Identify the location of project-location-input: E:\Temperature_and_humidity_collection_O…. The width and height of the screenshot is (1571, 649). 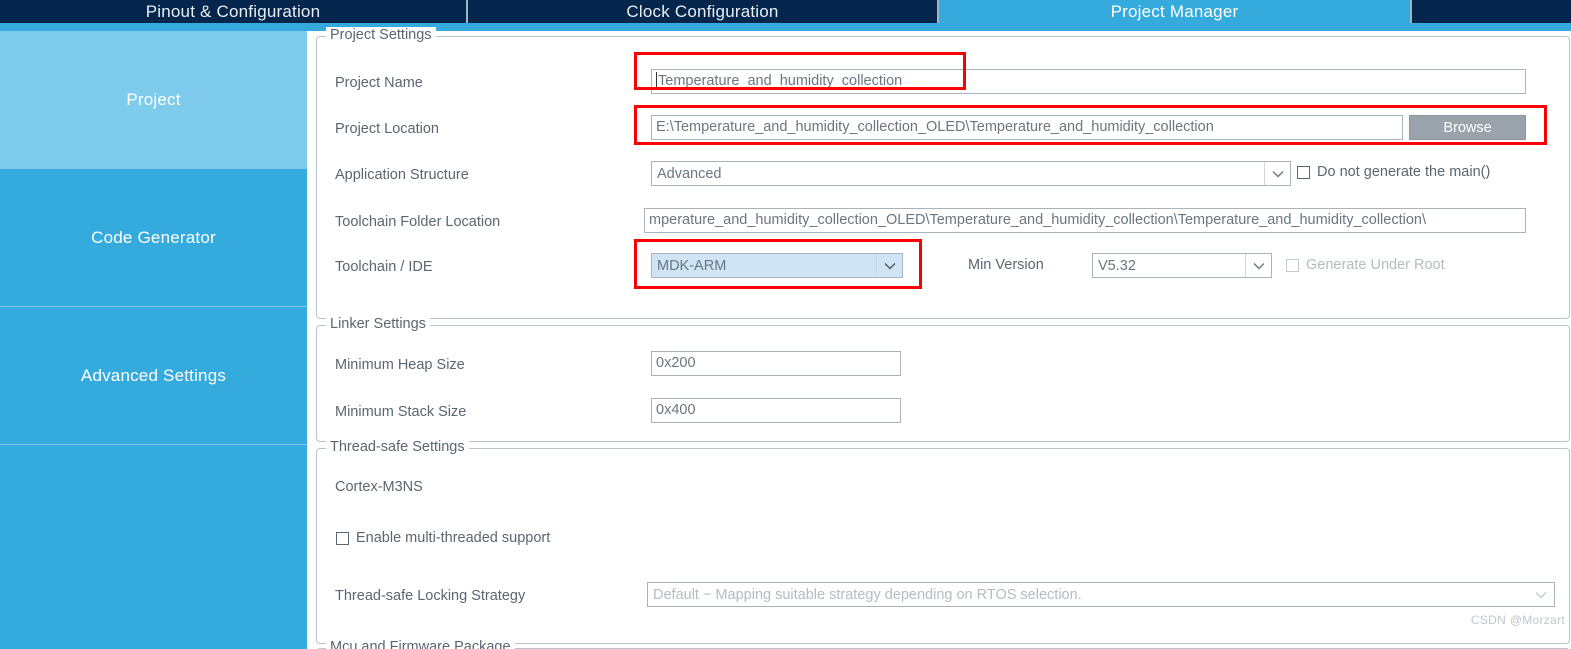
(1027, 127).